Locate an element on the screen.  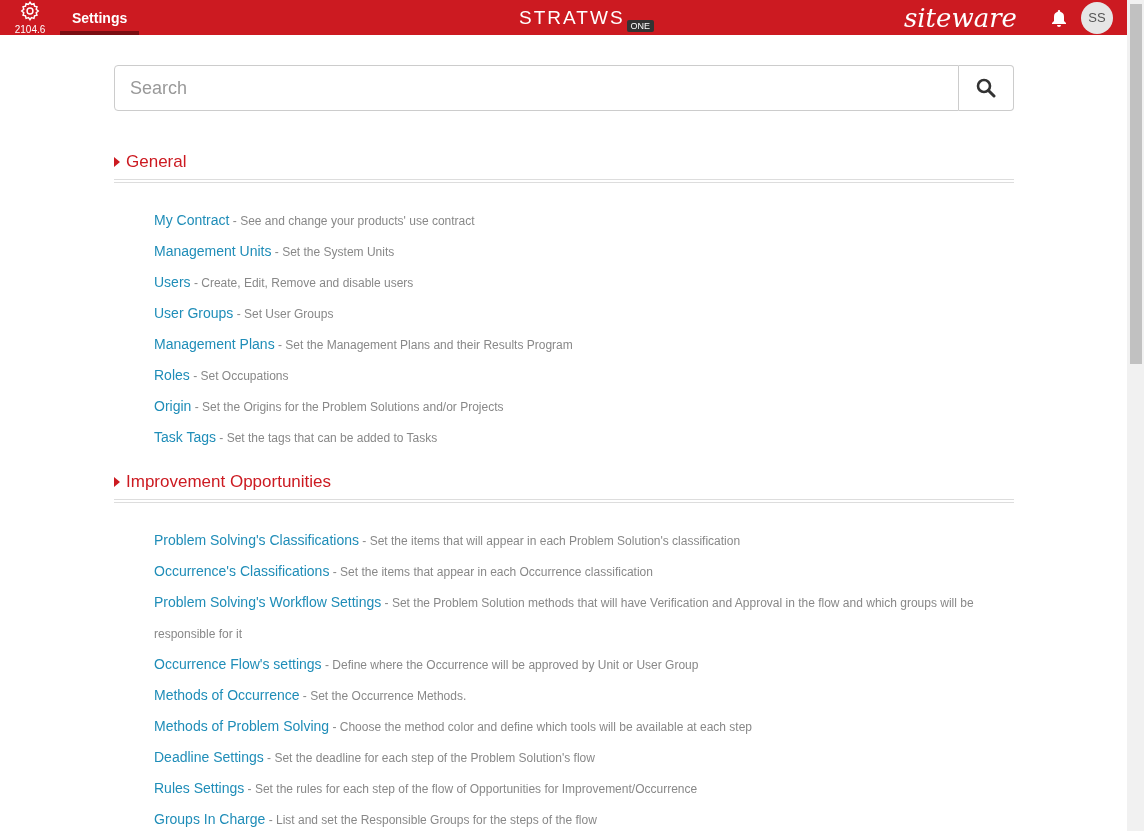
settings-link: Roles is located at coordinates (172, 375).